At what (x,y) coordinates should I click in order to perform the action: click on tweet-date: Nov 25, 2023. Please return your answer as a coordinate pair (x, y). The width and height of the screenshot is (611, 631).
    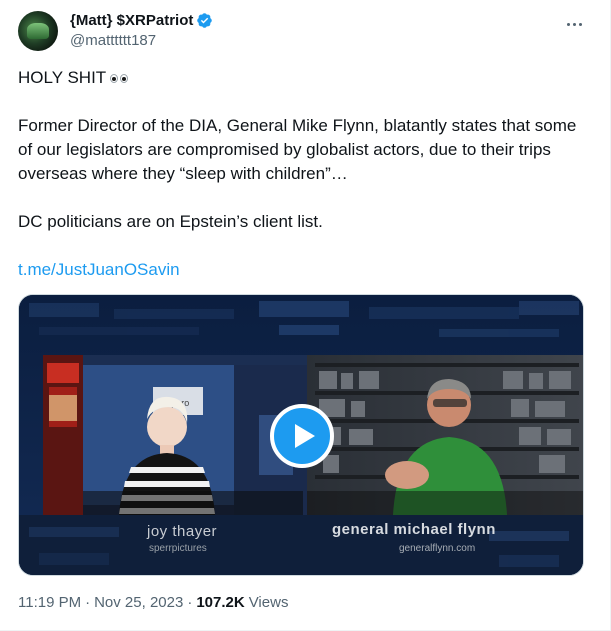
    Looking at the image, I should click on (138, 602).